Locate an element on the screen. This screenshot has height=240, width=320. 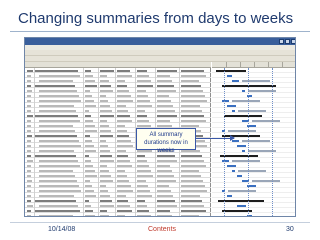
window-title-bar is located at coordinates (160, 41).